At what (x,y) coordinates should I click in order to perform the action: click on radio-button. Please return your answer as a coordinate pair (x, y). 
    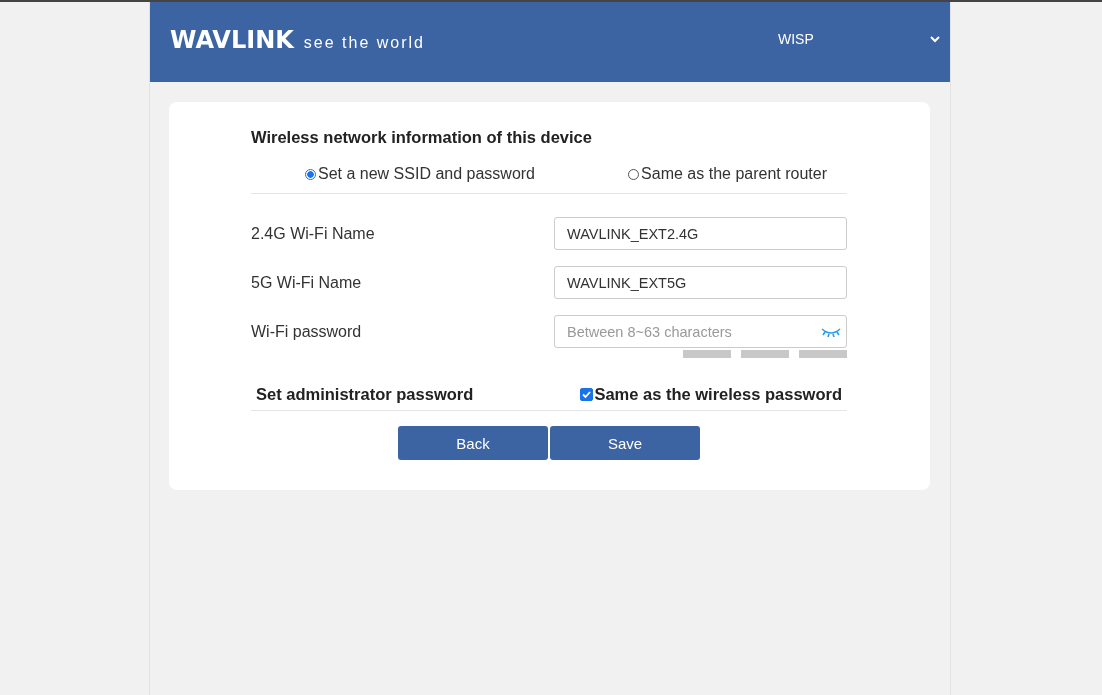
    Looking at the image, I should click on (310, 174).